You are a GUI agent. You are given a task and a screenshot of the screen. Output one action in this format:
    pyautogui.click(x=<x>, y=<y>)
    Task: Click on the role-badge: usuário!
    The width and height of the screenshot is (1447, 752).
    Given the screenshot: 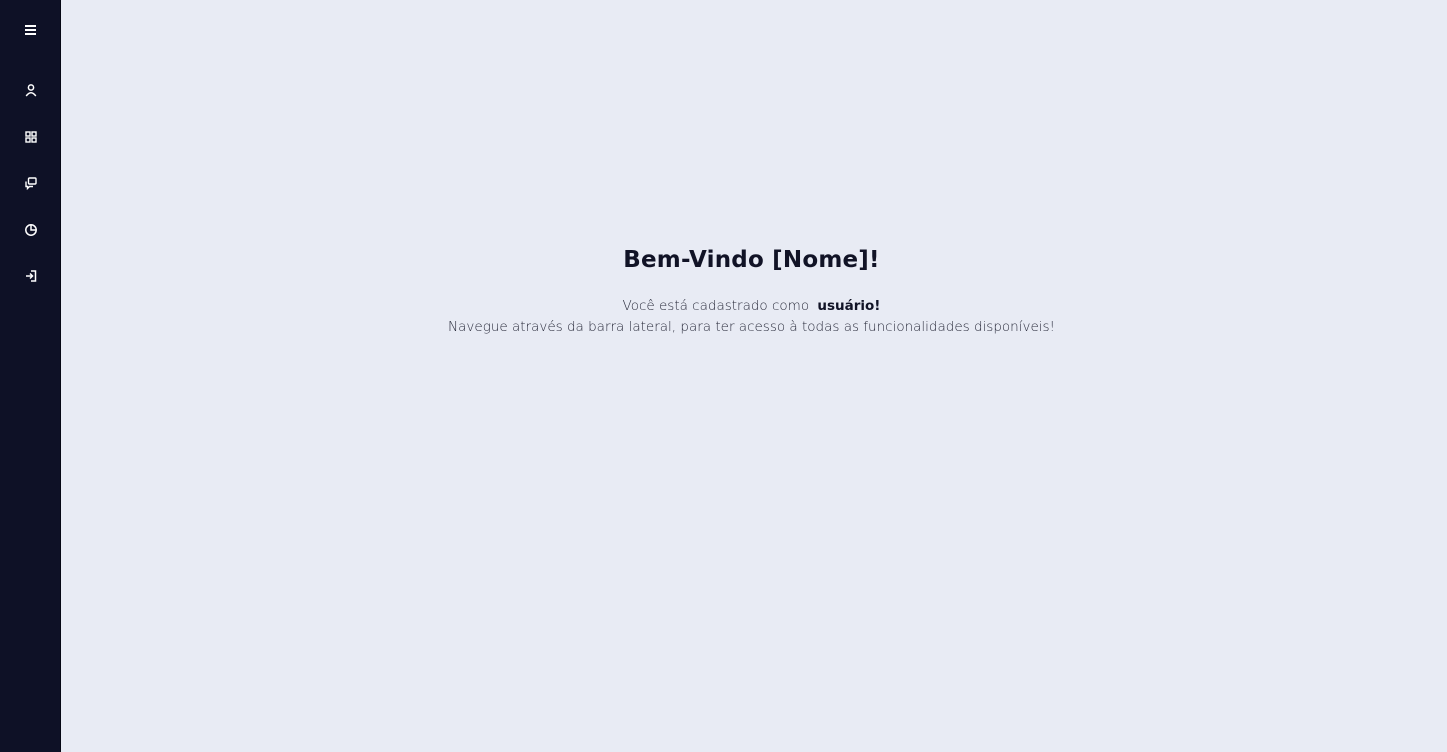 What is the action you would take?
    pyautogui.click(x=849, y=306)
    